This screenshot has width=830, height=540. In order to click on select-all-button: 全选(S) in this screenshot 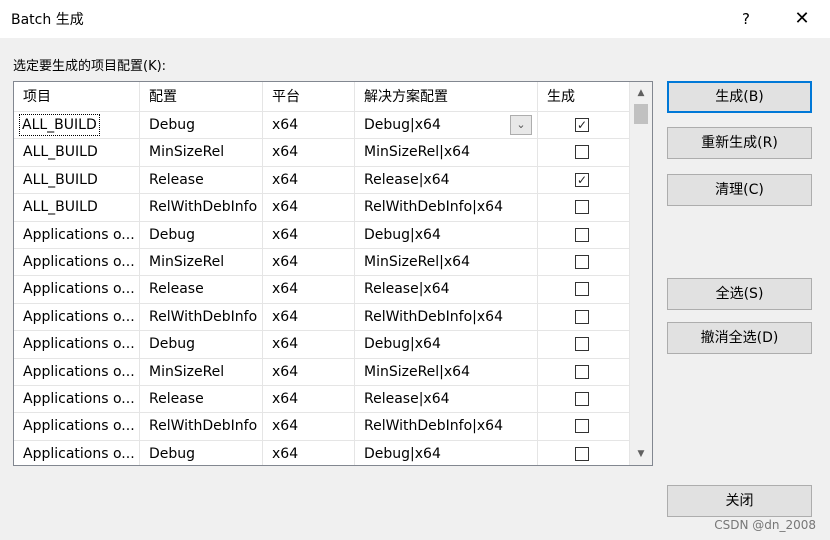, I will do `click(739, 294)`.